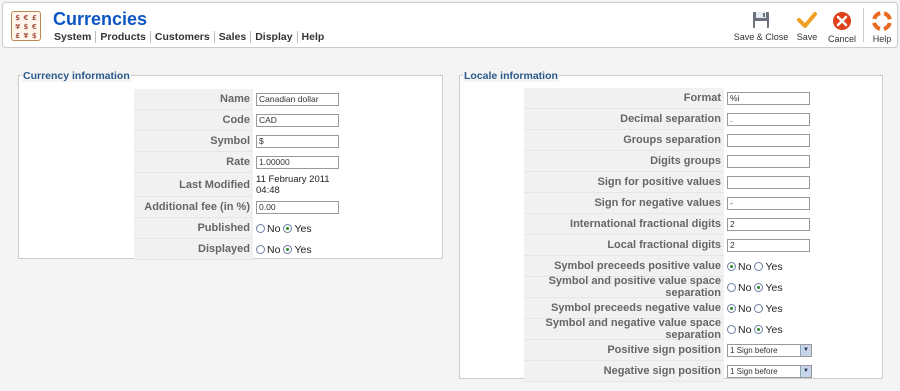  What do you see at coordinates (769, 371) in the screenshot?
I see `negative-sign-position-select: 1 Sign before ▼` at bounding box center [769, 371].